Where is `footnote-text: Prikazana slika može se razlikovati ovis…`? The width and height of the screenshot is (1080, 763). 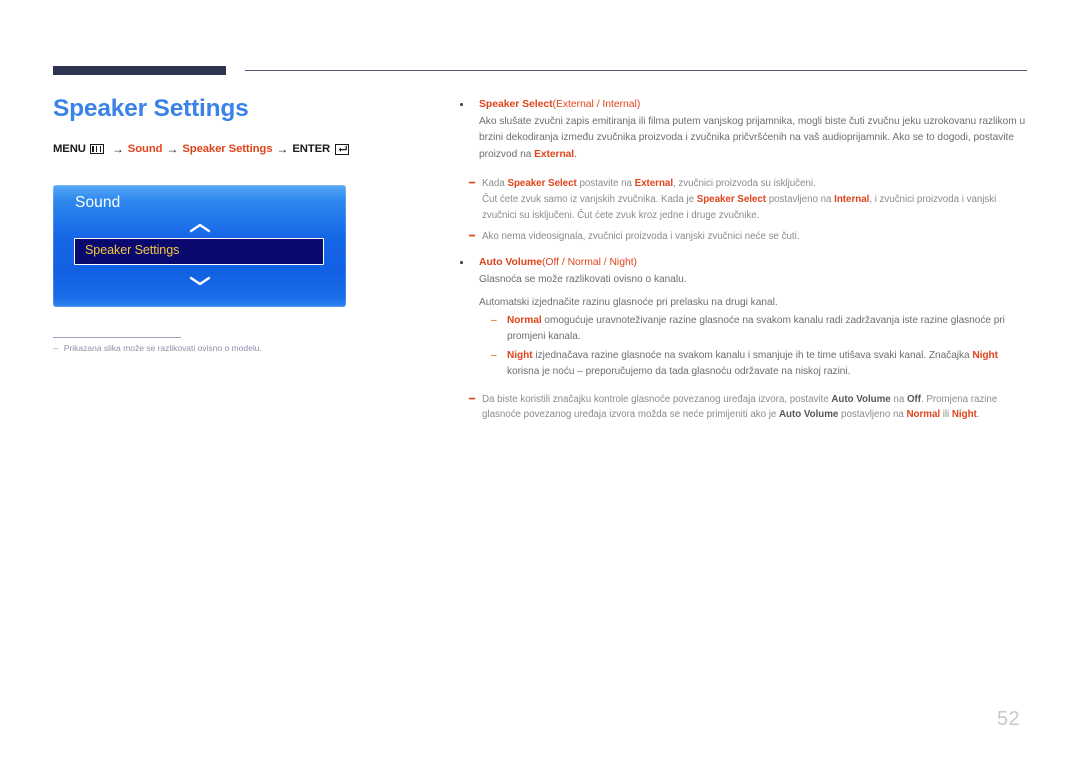
footnote-text: Prikazana slika može se razlikovati ovis… is located at coordinates (162, 348).